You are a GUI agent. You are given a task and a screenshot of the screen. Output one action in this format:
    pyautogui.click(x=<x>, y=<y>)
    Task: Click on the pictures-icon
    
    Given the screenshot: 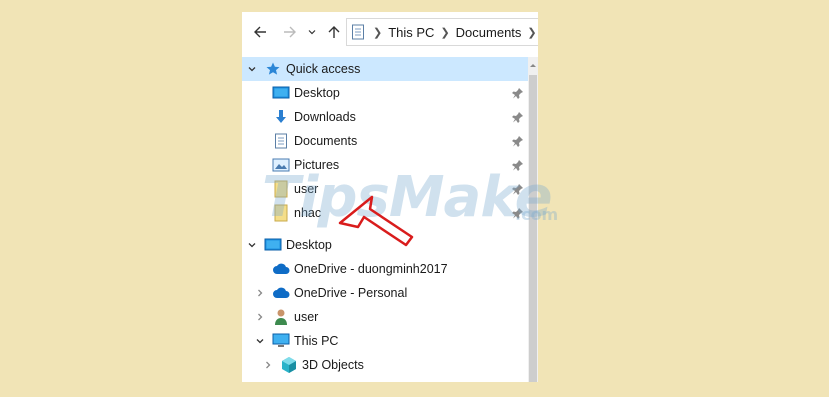 What is the action you would take?
    pyautogui.click(x=281, y=165)
    